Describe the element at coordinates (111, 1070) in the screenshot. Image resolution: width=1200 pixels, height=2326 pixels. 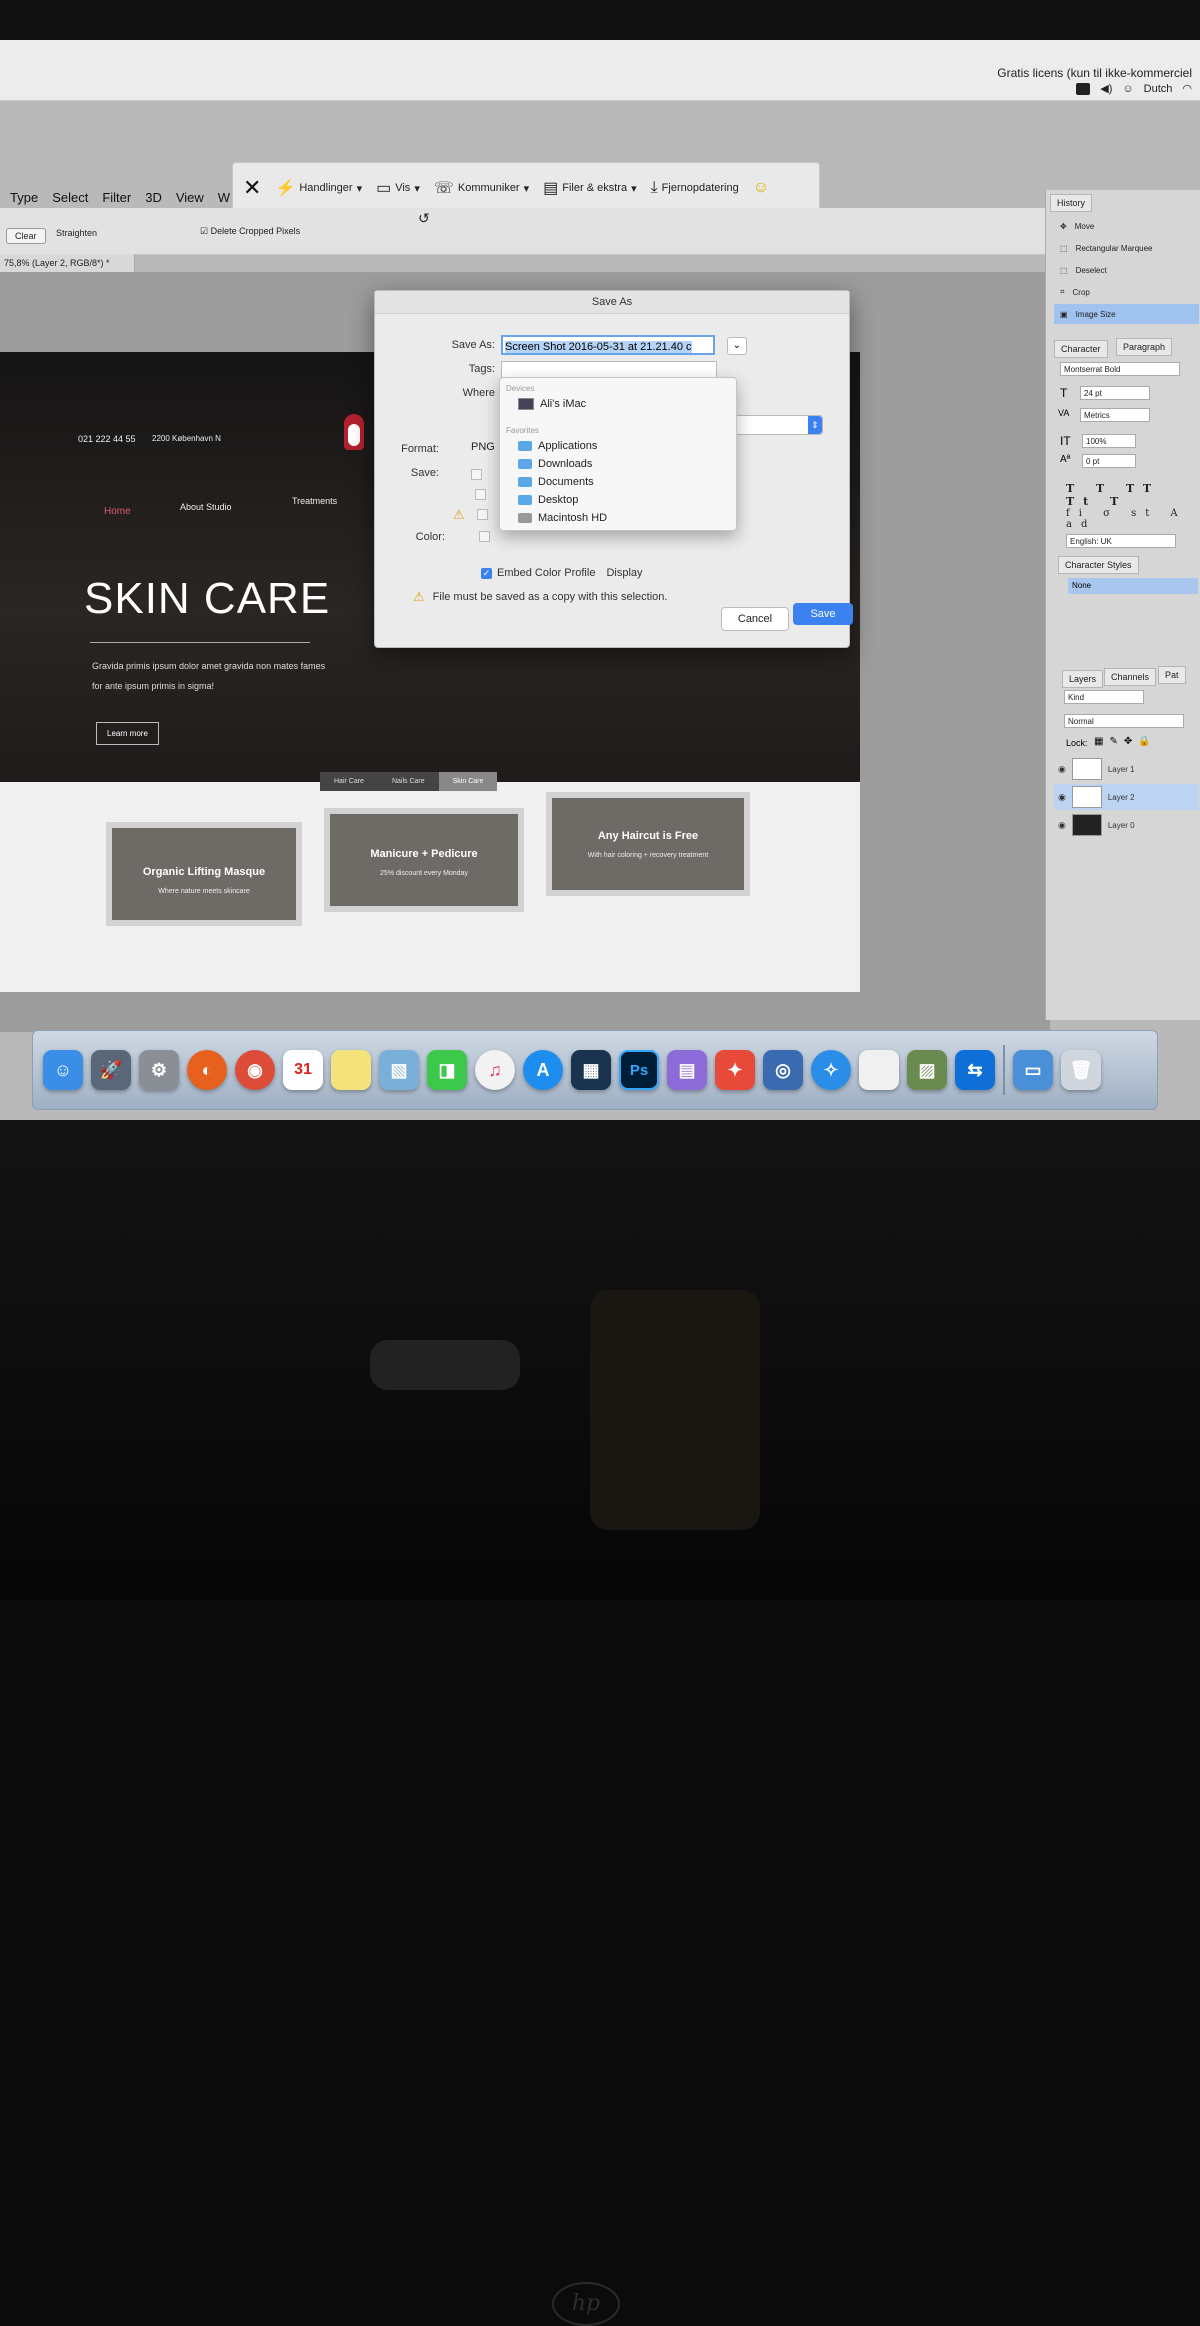
I see `launchpad-icon: 🚀` at that location.